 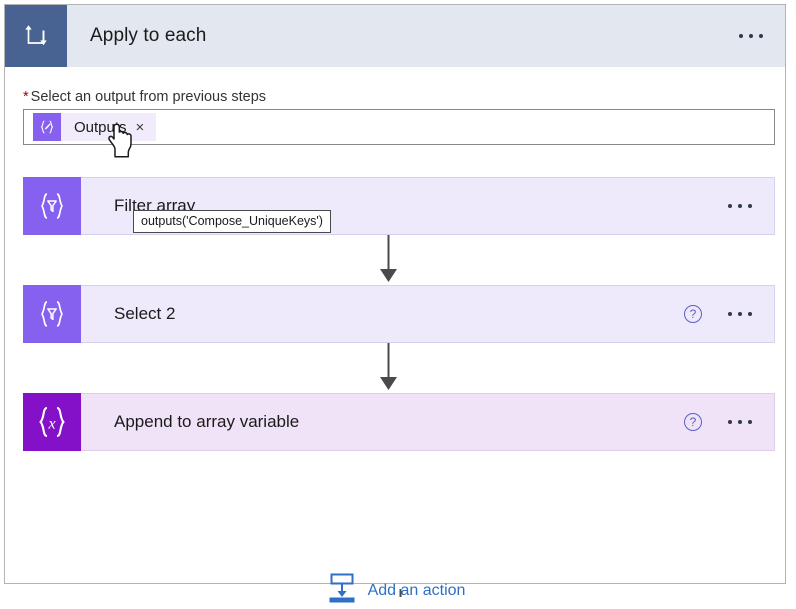 What do you see at coordinates (146, 127) in the screenshot?
I see `close-icon: ×` at bounding box center [146, 127].